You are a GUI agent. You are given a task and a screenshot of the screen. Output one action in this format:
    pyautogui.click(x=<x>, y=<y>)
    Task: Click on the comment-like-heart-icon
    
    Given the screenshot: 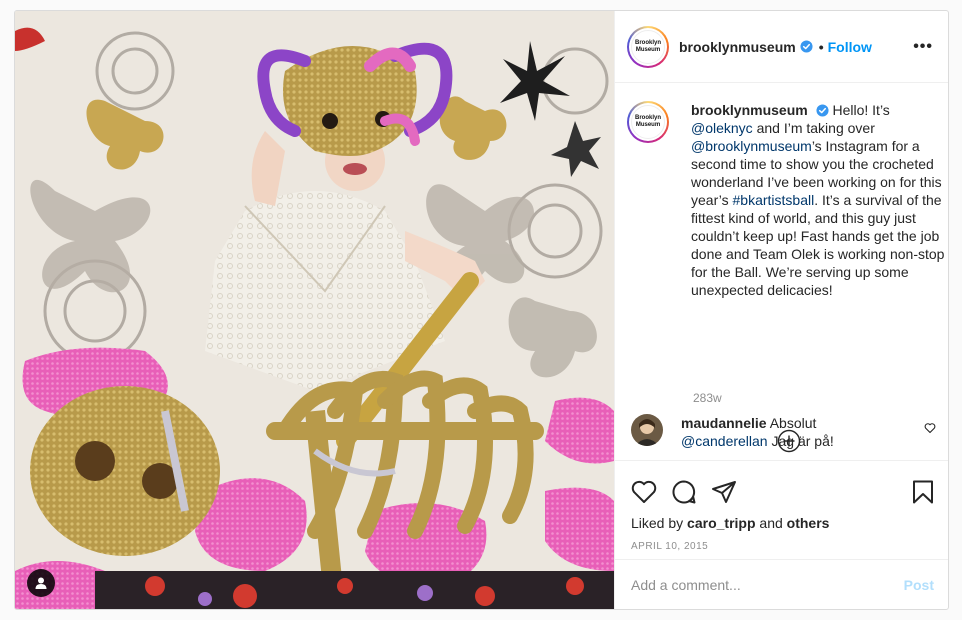 What is the action you would take?
    pyautogui.click(x=930, y=428)
    